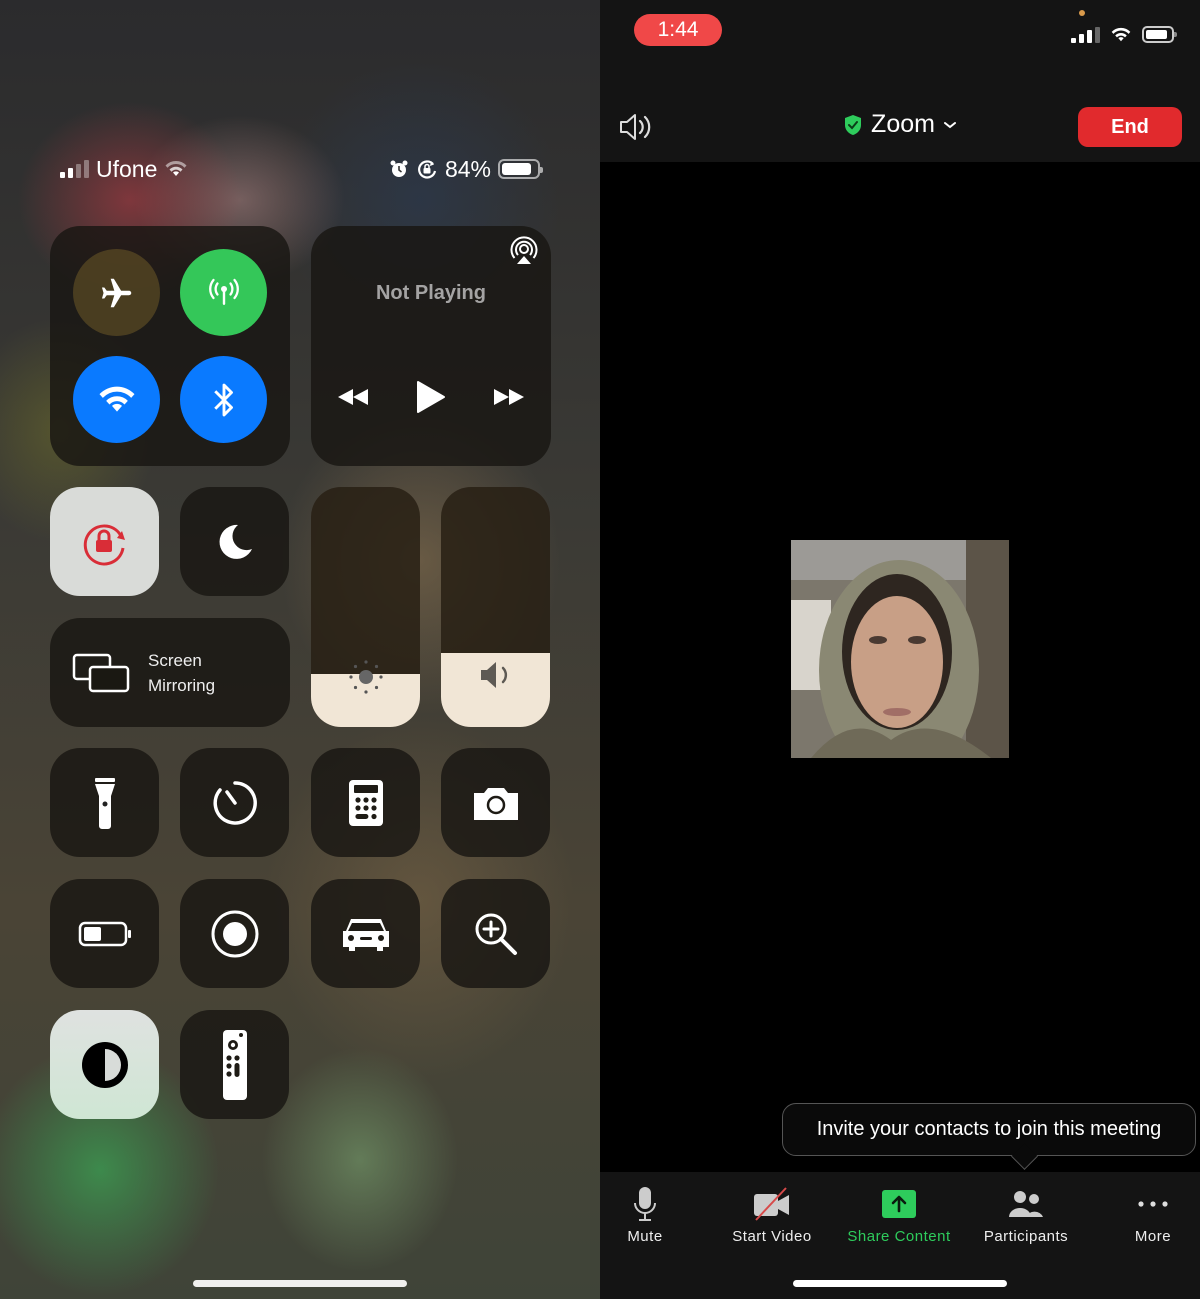 This screenshot has height=1299, width=1200. What do you see at coordinates (493, 675) in the screenshot?
I see `speaker-icon` at bounding box center [493, 675].